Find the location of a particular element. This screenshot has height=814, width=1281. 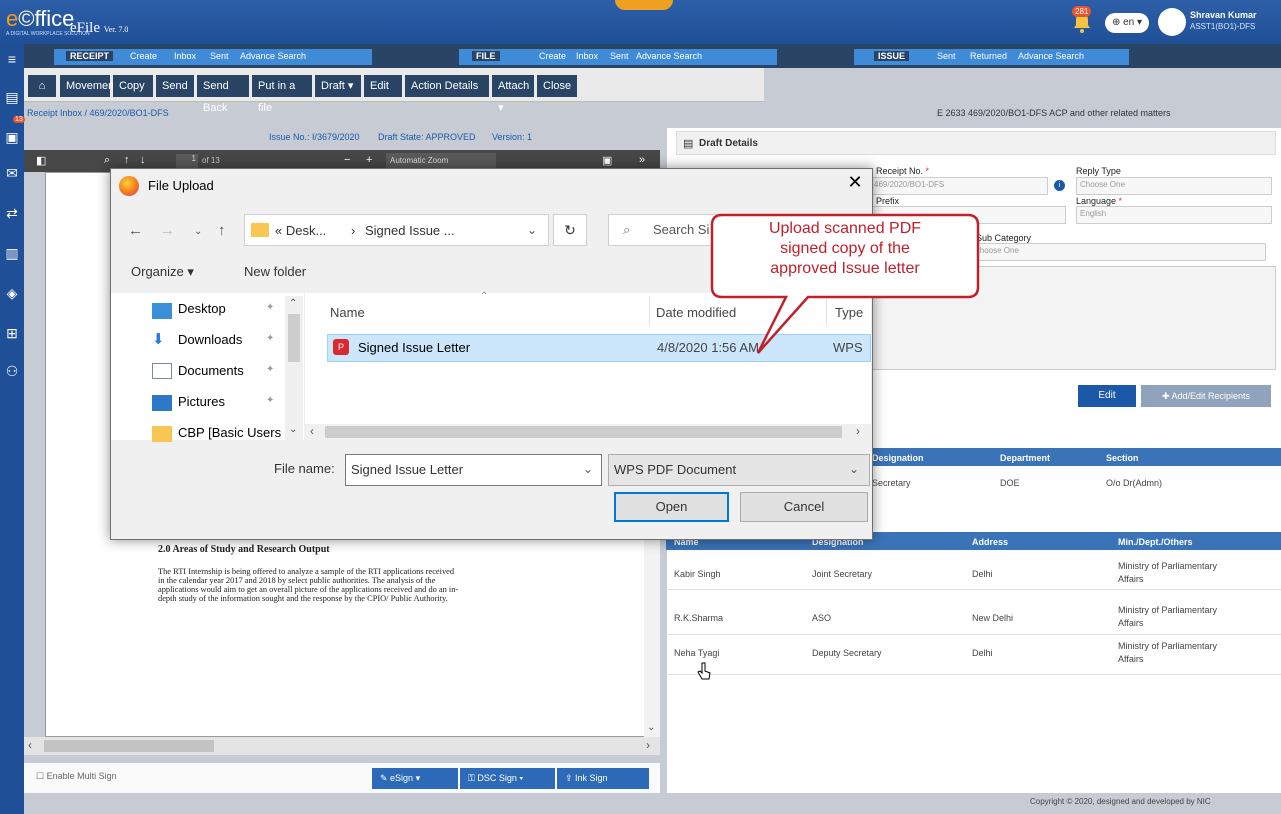

next-page-icon: ↓ is located at coordinates (143, 160).